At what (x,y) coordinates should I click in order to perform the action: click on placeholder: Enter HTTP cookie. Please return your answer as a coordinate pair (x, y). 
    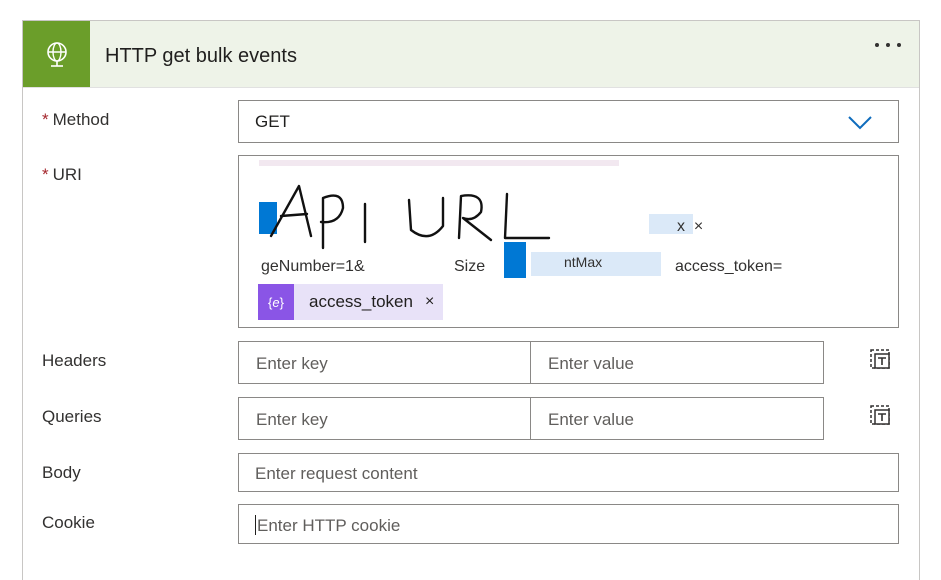
    Looking at the image, I should click on (327, 525).